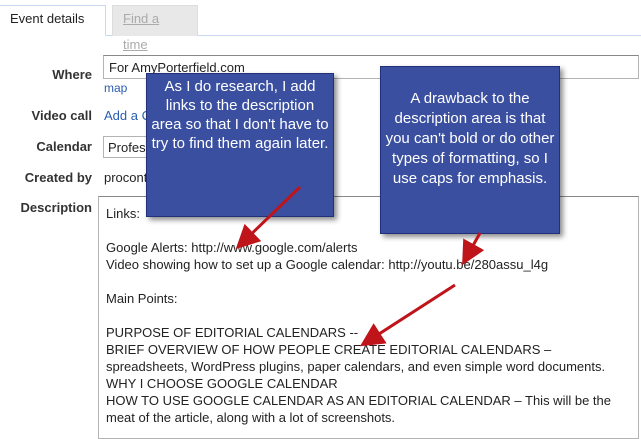 Image resolution: width=641 pixels, height=439 pixels. What do you see at coordinates (115, 88) in the screenshot?
I see `map-link: map` at bounding box center [115, 88].